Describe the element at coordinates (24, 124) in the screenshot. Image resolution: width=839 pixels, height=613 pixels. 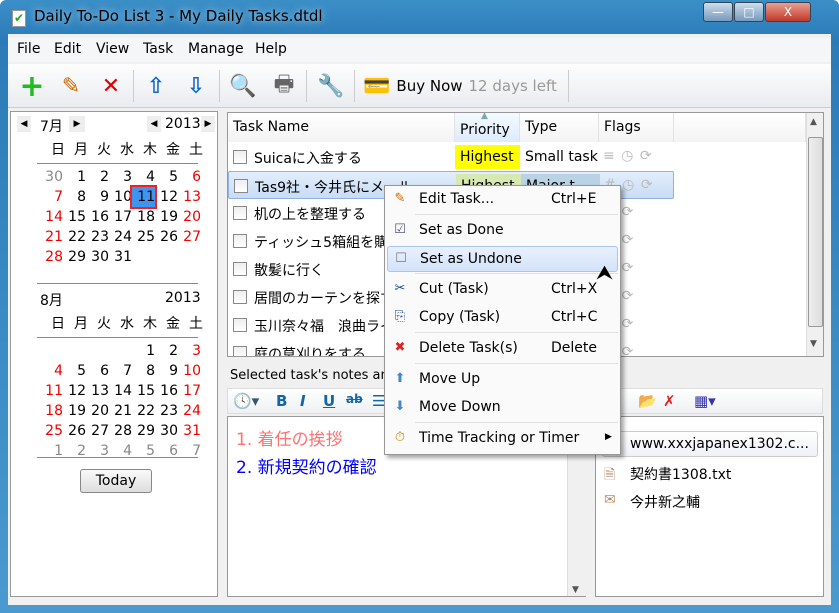
I see `prev-month-button: ◀` at that location.